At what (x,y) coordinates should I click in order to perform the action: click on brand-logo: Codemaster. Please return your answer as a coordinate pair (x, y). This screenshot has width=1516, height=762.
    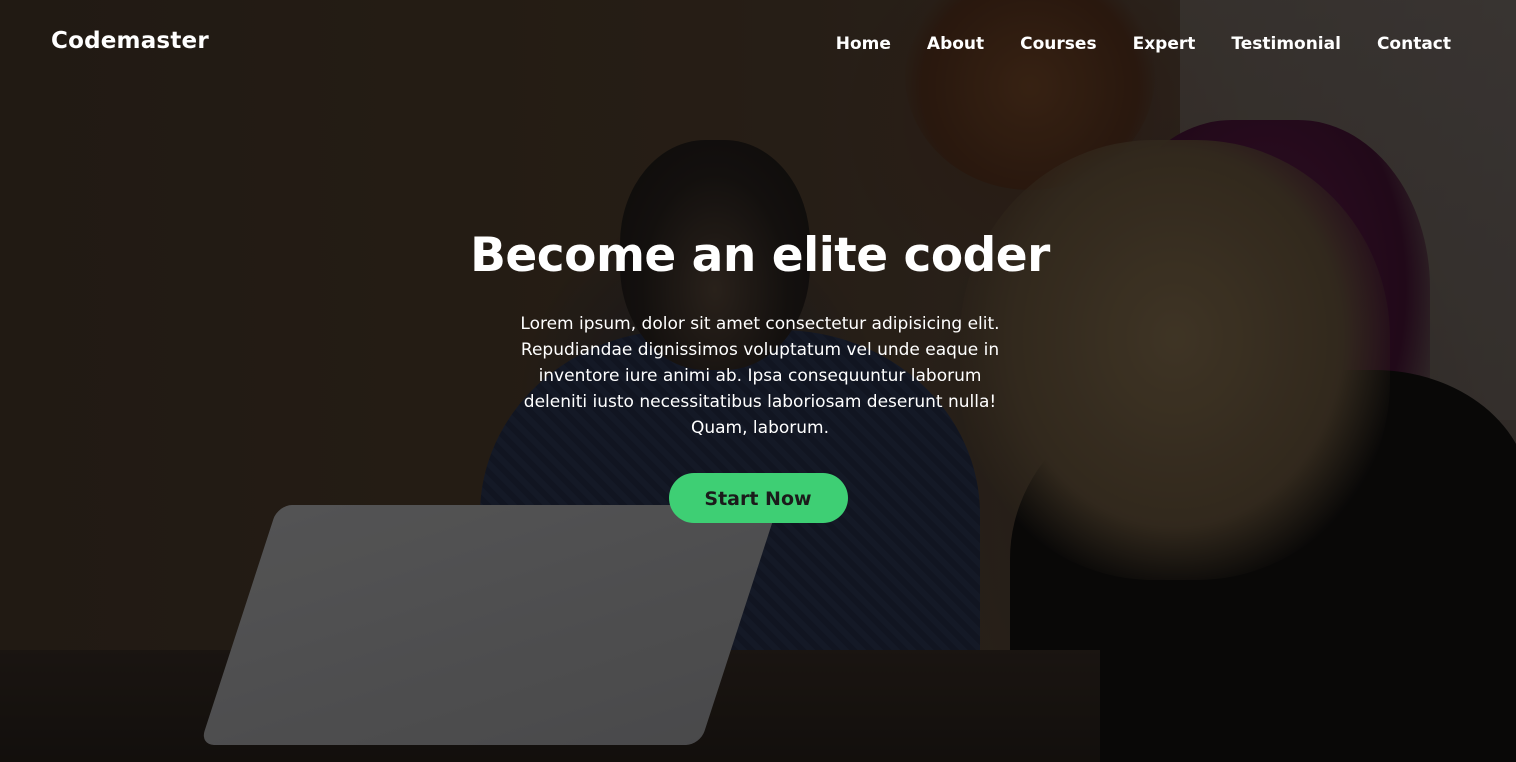
    Looking at the image, I should click on (130, 41).